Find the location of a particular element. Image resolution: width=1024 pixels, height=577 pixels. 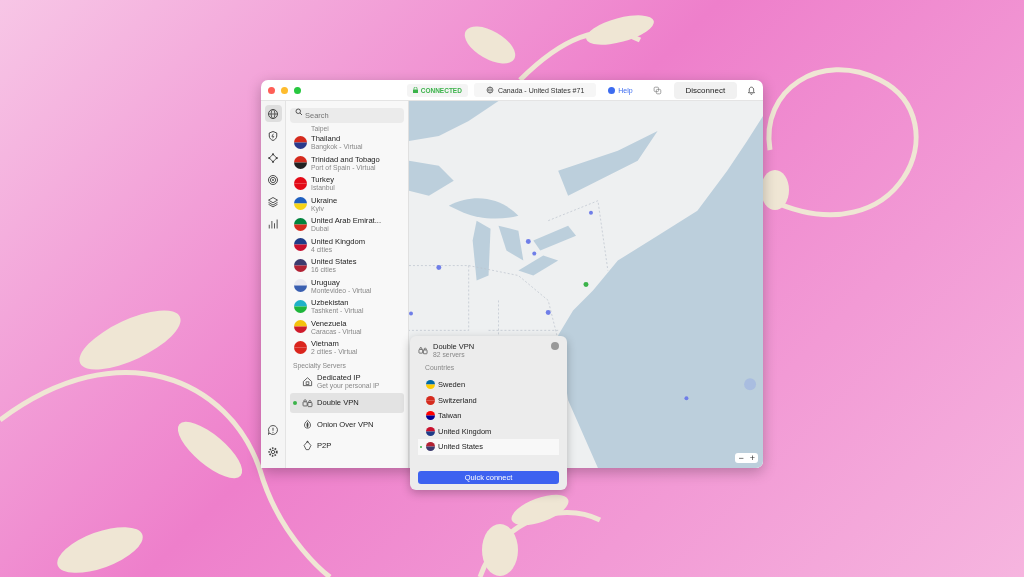

help-icon is located at coordinates (612, 90).